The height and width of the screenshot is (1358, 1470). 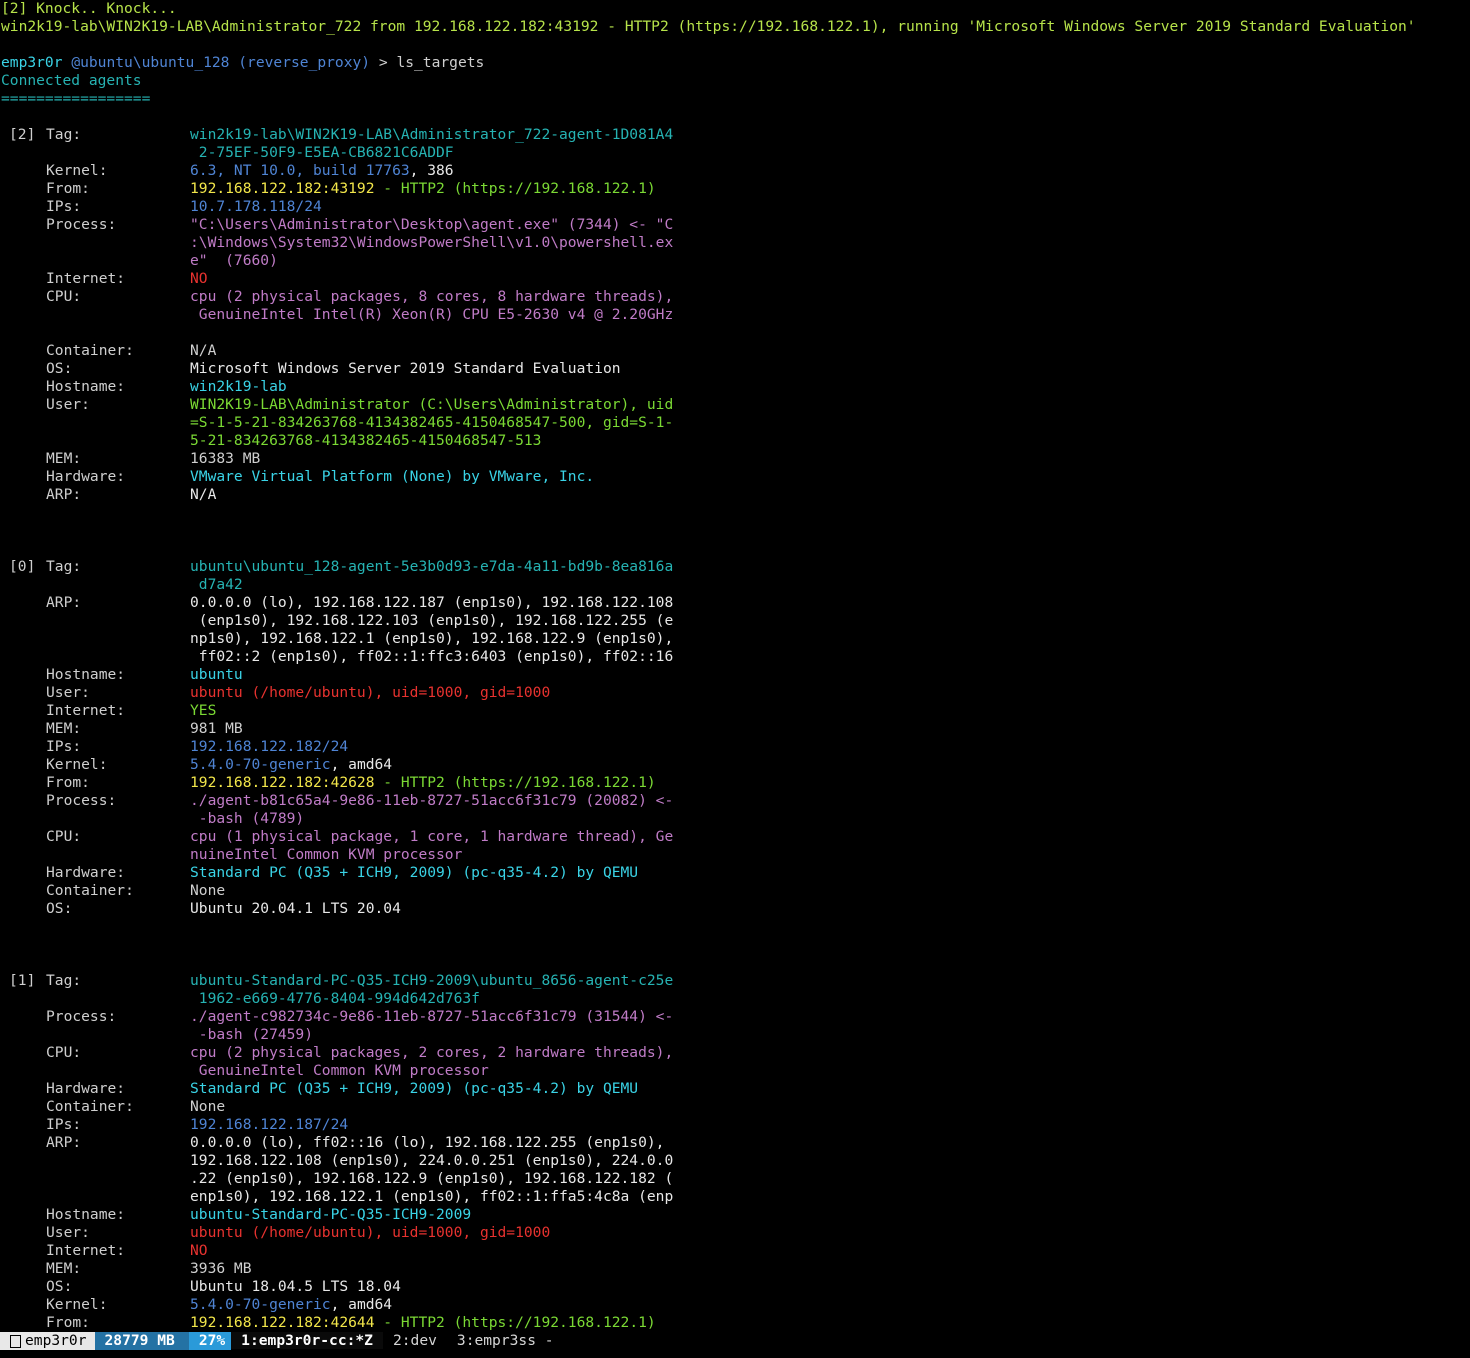 What do you see at coordinates (22, 980) in the screenshot?
I see `agent-index: [1]` at bounding box center [22, 980].